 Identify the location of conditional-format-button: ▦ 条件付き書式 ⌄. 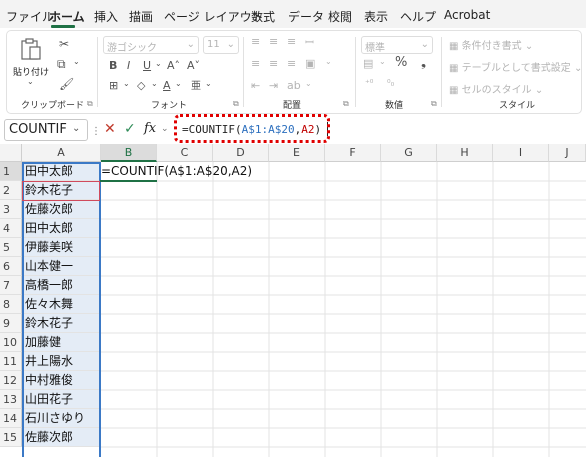
(491, 44).